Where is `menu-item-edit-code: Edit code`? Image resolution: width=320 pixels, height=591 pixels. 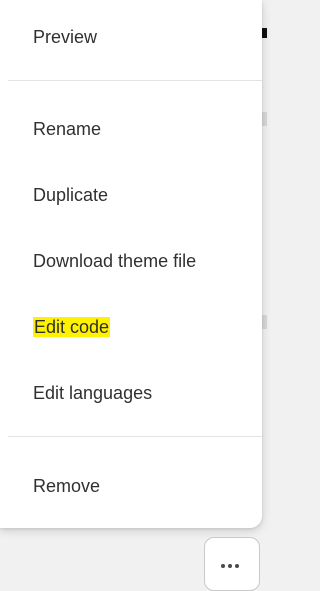
menu-item-edit-code: Edit code is located at coordinates (72, 327).